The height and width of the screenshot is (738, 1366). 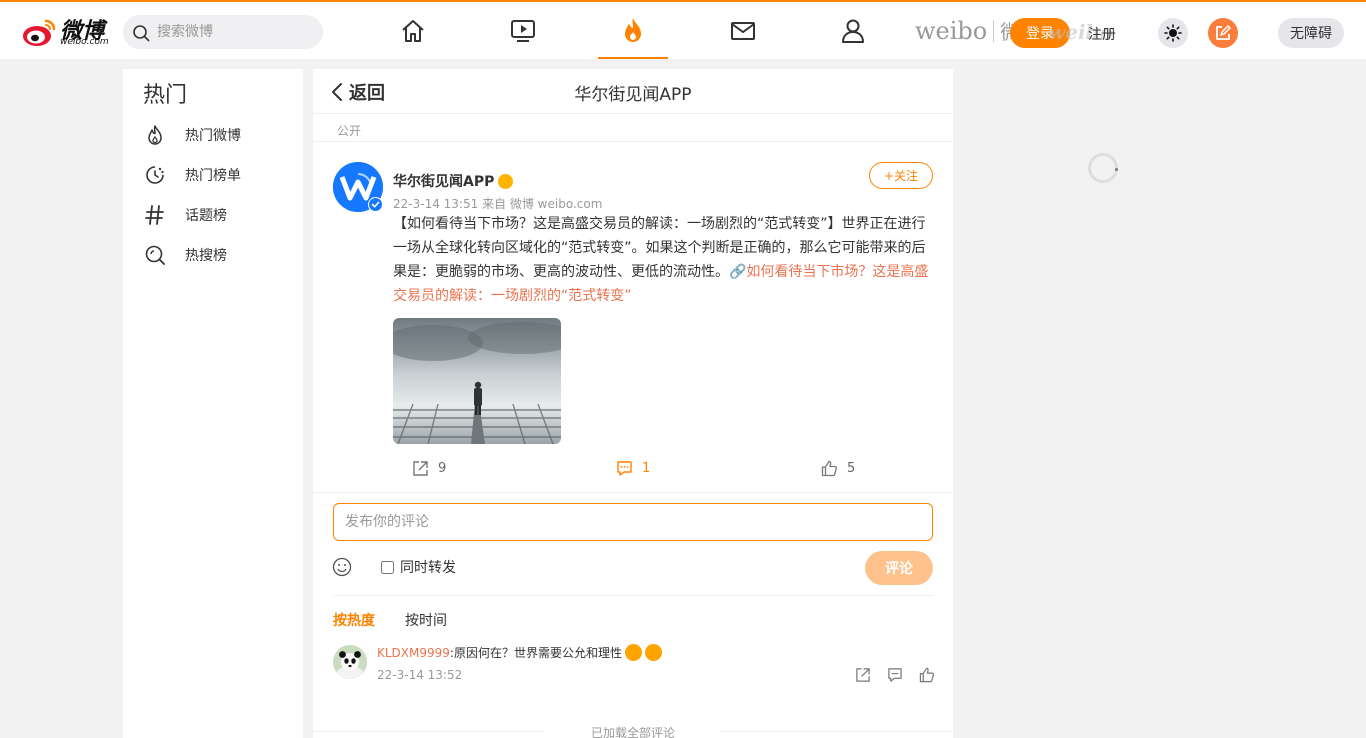 What do you see at coordinates (155, 255) in the screenshot?
I see `hot-search-icon` at bounding box center [155, 255].